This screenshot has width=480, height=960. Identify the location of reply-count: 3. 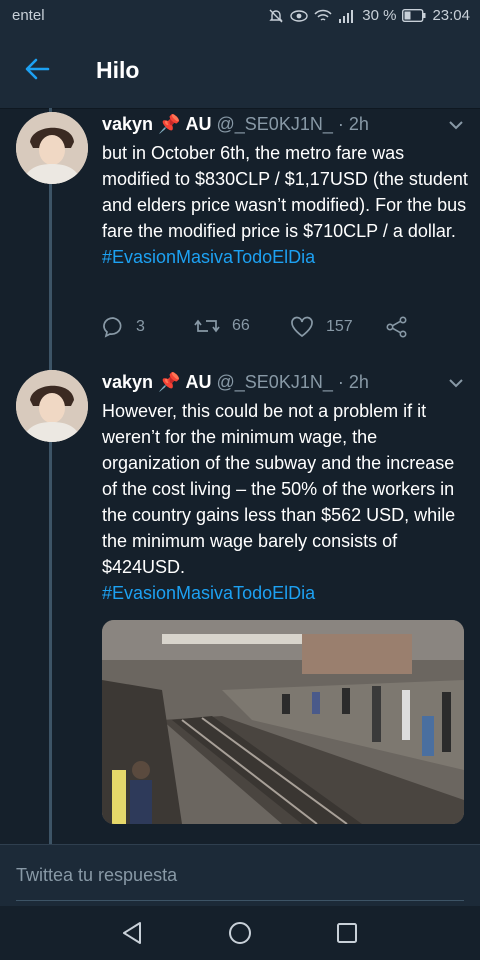
(140, 326).